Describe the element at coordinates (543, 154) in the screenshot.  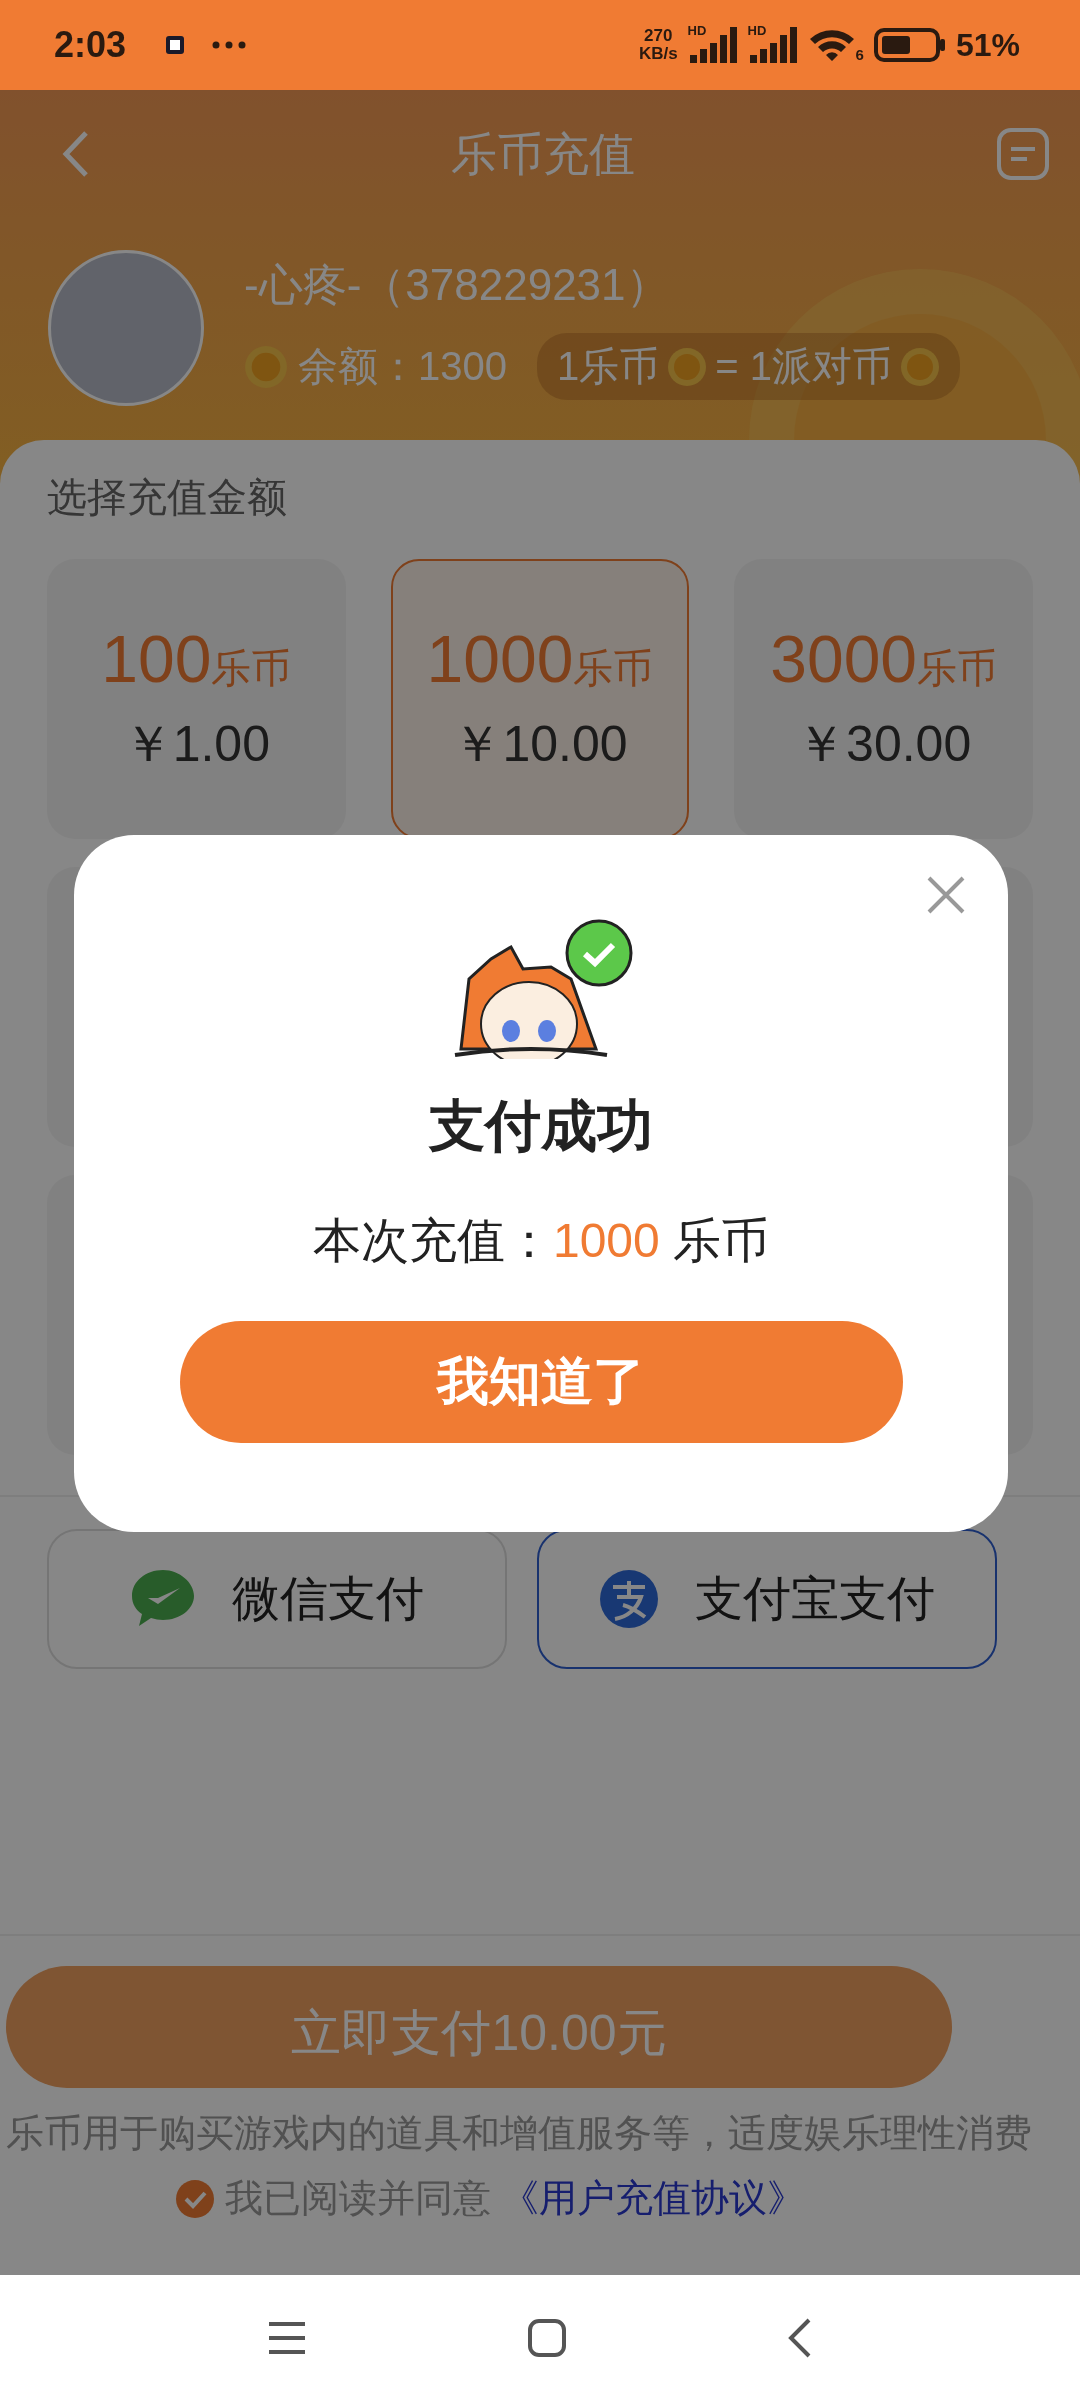
I see `page-title: 乐币充值` at that location.